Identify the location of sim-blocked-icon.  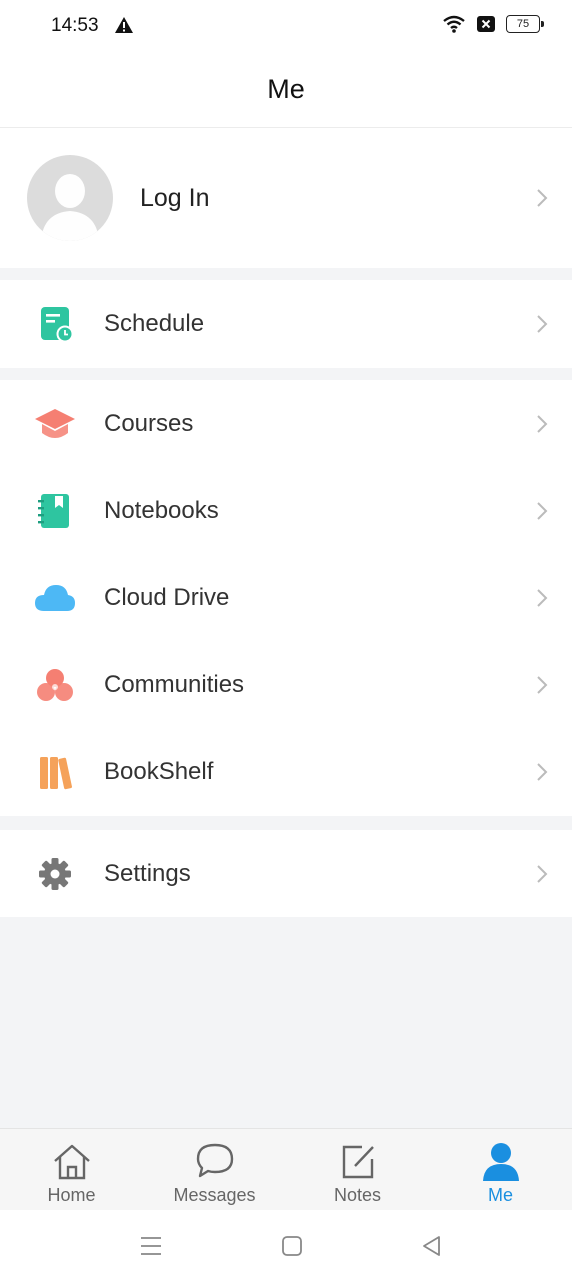
(486, 24).